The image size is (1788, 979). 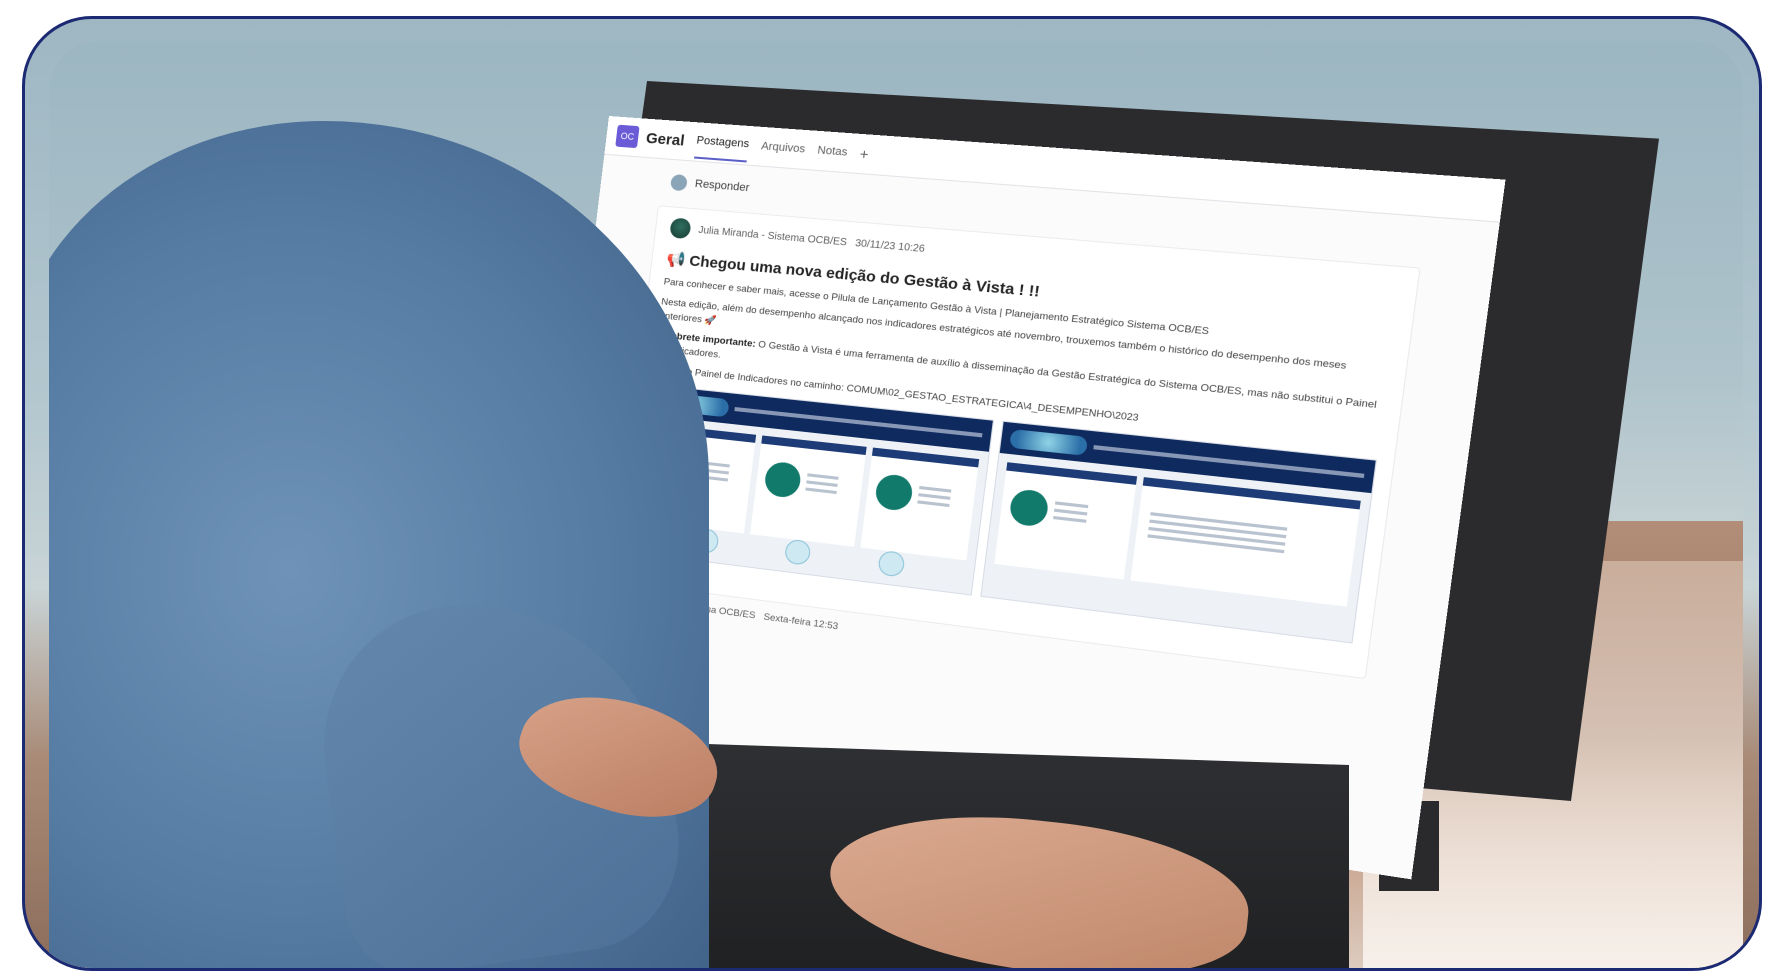 I want to click on tab-notas: Notas, so click(x=832, y=151).